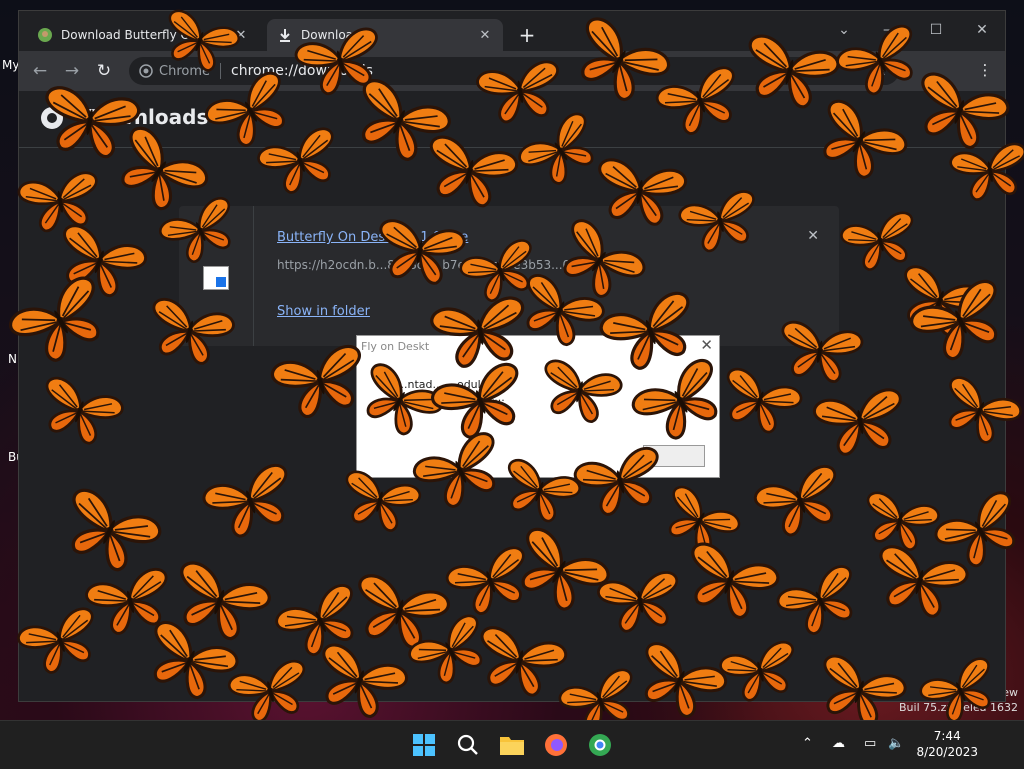  What do you see at coordinates (12, 359) in the screenshot?
I see `desktop-icon-label: N` at bounding box center [12, 359].